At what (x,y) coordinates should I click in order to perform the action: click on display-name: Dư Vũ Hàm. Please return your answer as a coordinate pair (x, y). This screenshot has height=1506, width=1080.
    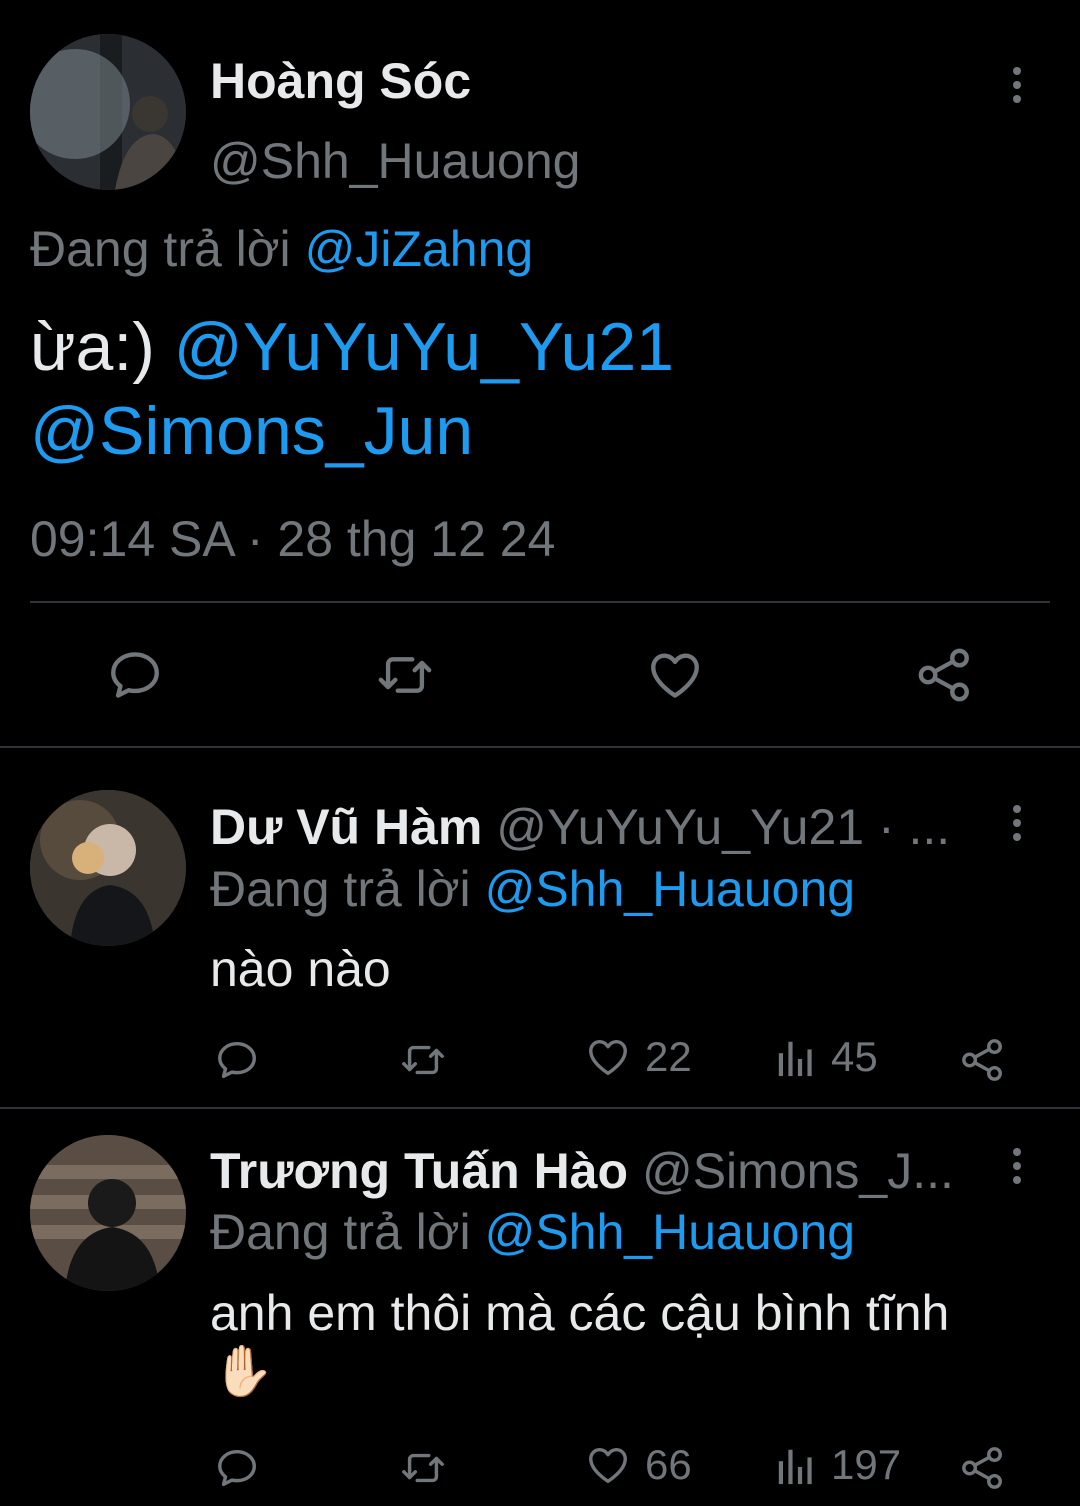
    Looking at the image, I should click on (346, 827).